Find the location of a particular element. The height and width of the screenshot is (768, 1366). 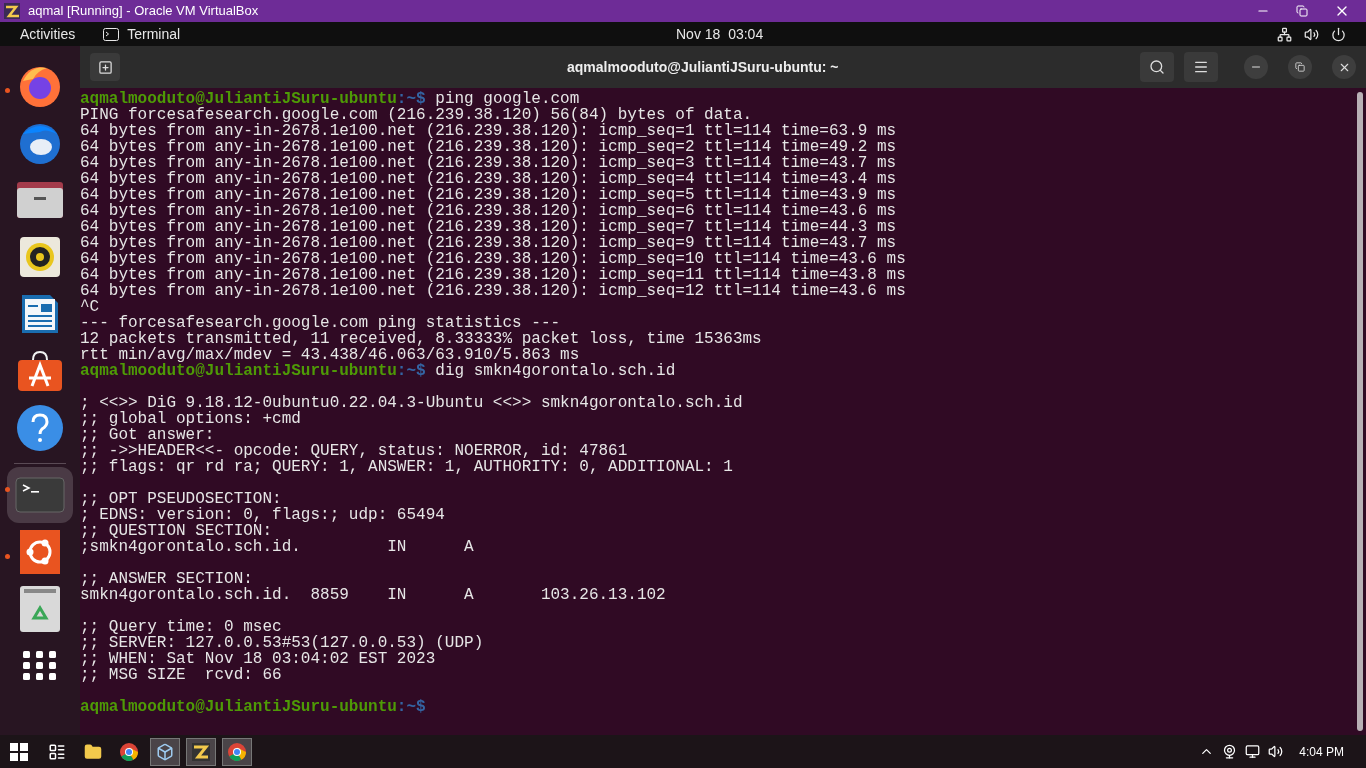

output-line: 64 bytes from any-in-2678.1e100.net (216.239.38.120): icmp_seq=3 ttl=114 time=43.7 ms is located at coordinates (488, 163).